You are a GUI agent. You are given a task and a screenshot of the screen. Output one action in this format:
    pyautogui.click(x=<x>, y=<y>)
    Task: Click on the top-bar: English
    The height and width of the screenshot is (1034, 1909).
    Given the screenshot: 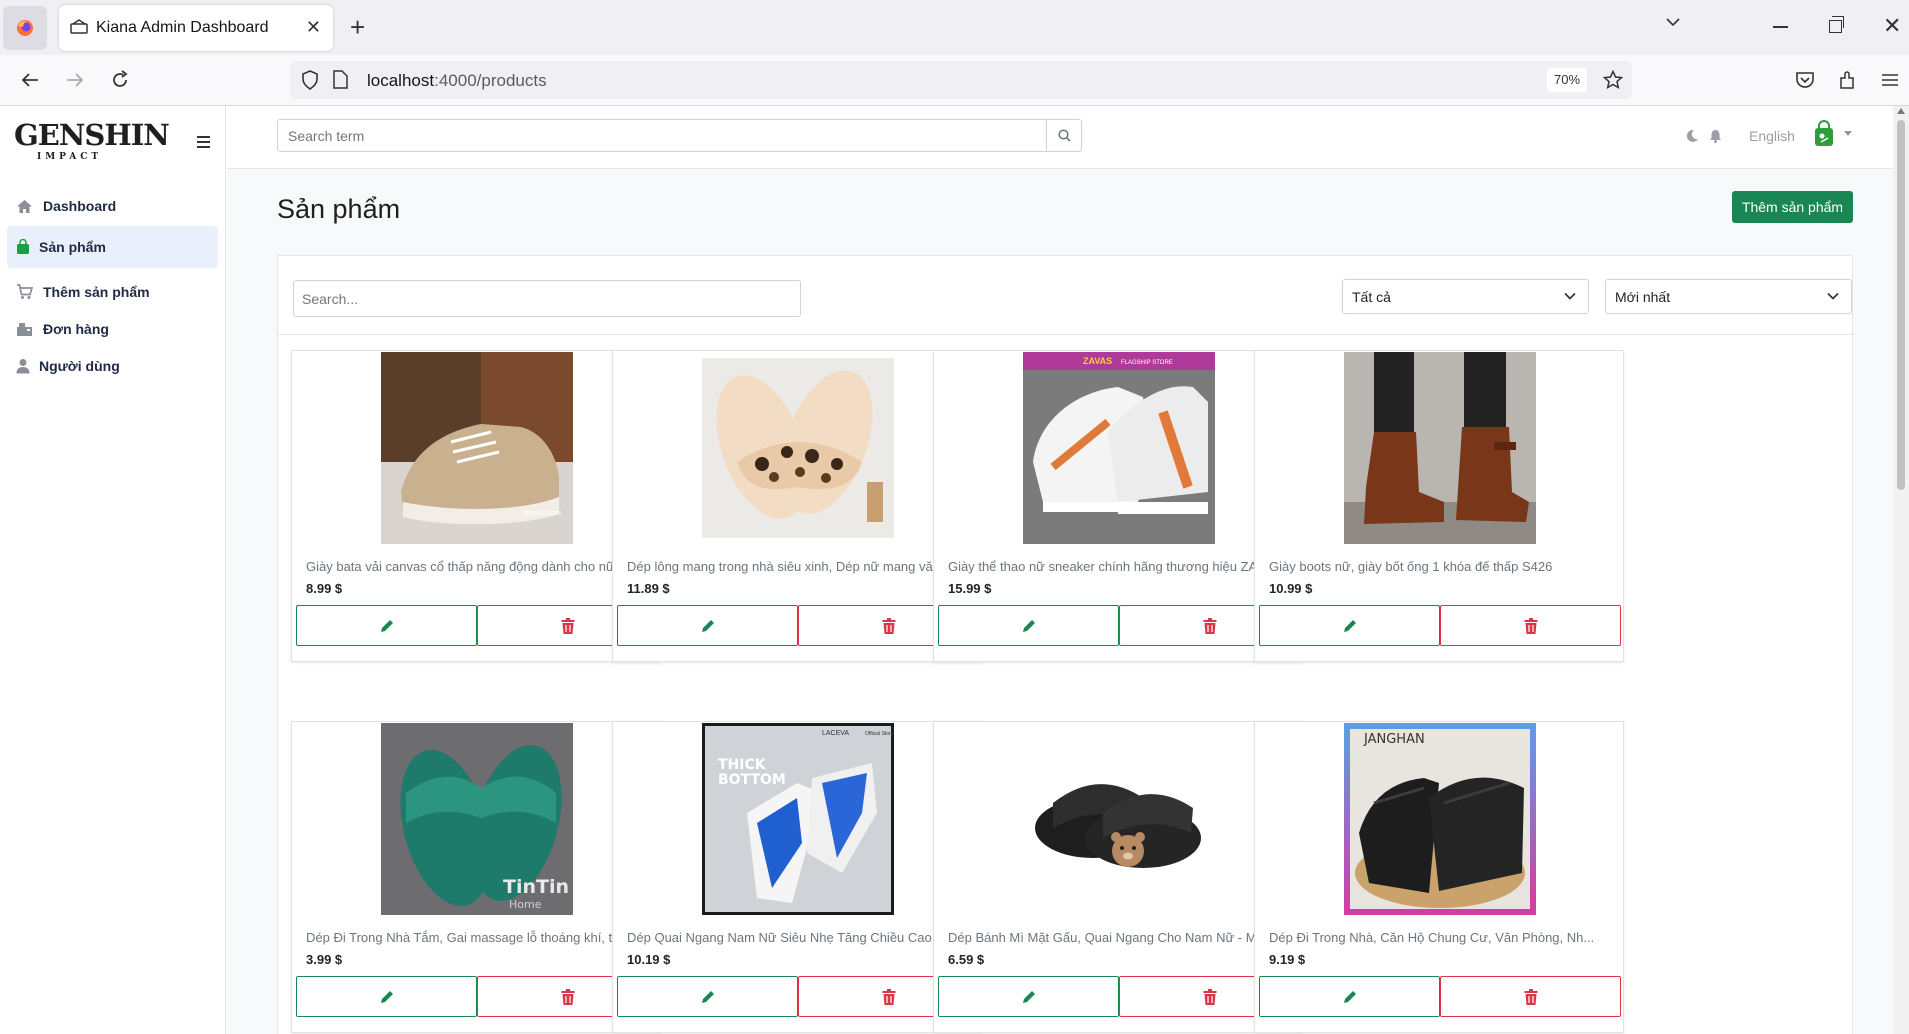 What is the action you would take?
    pyautogui.click(x=1068, y=137)
    